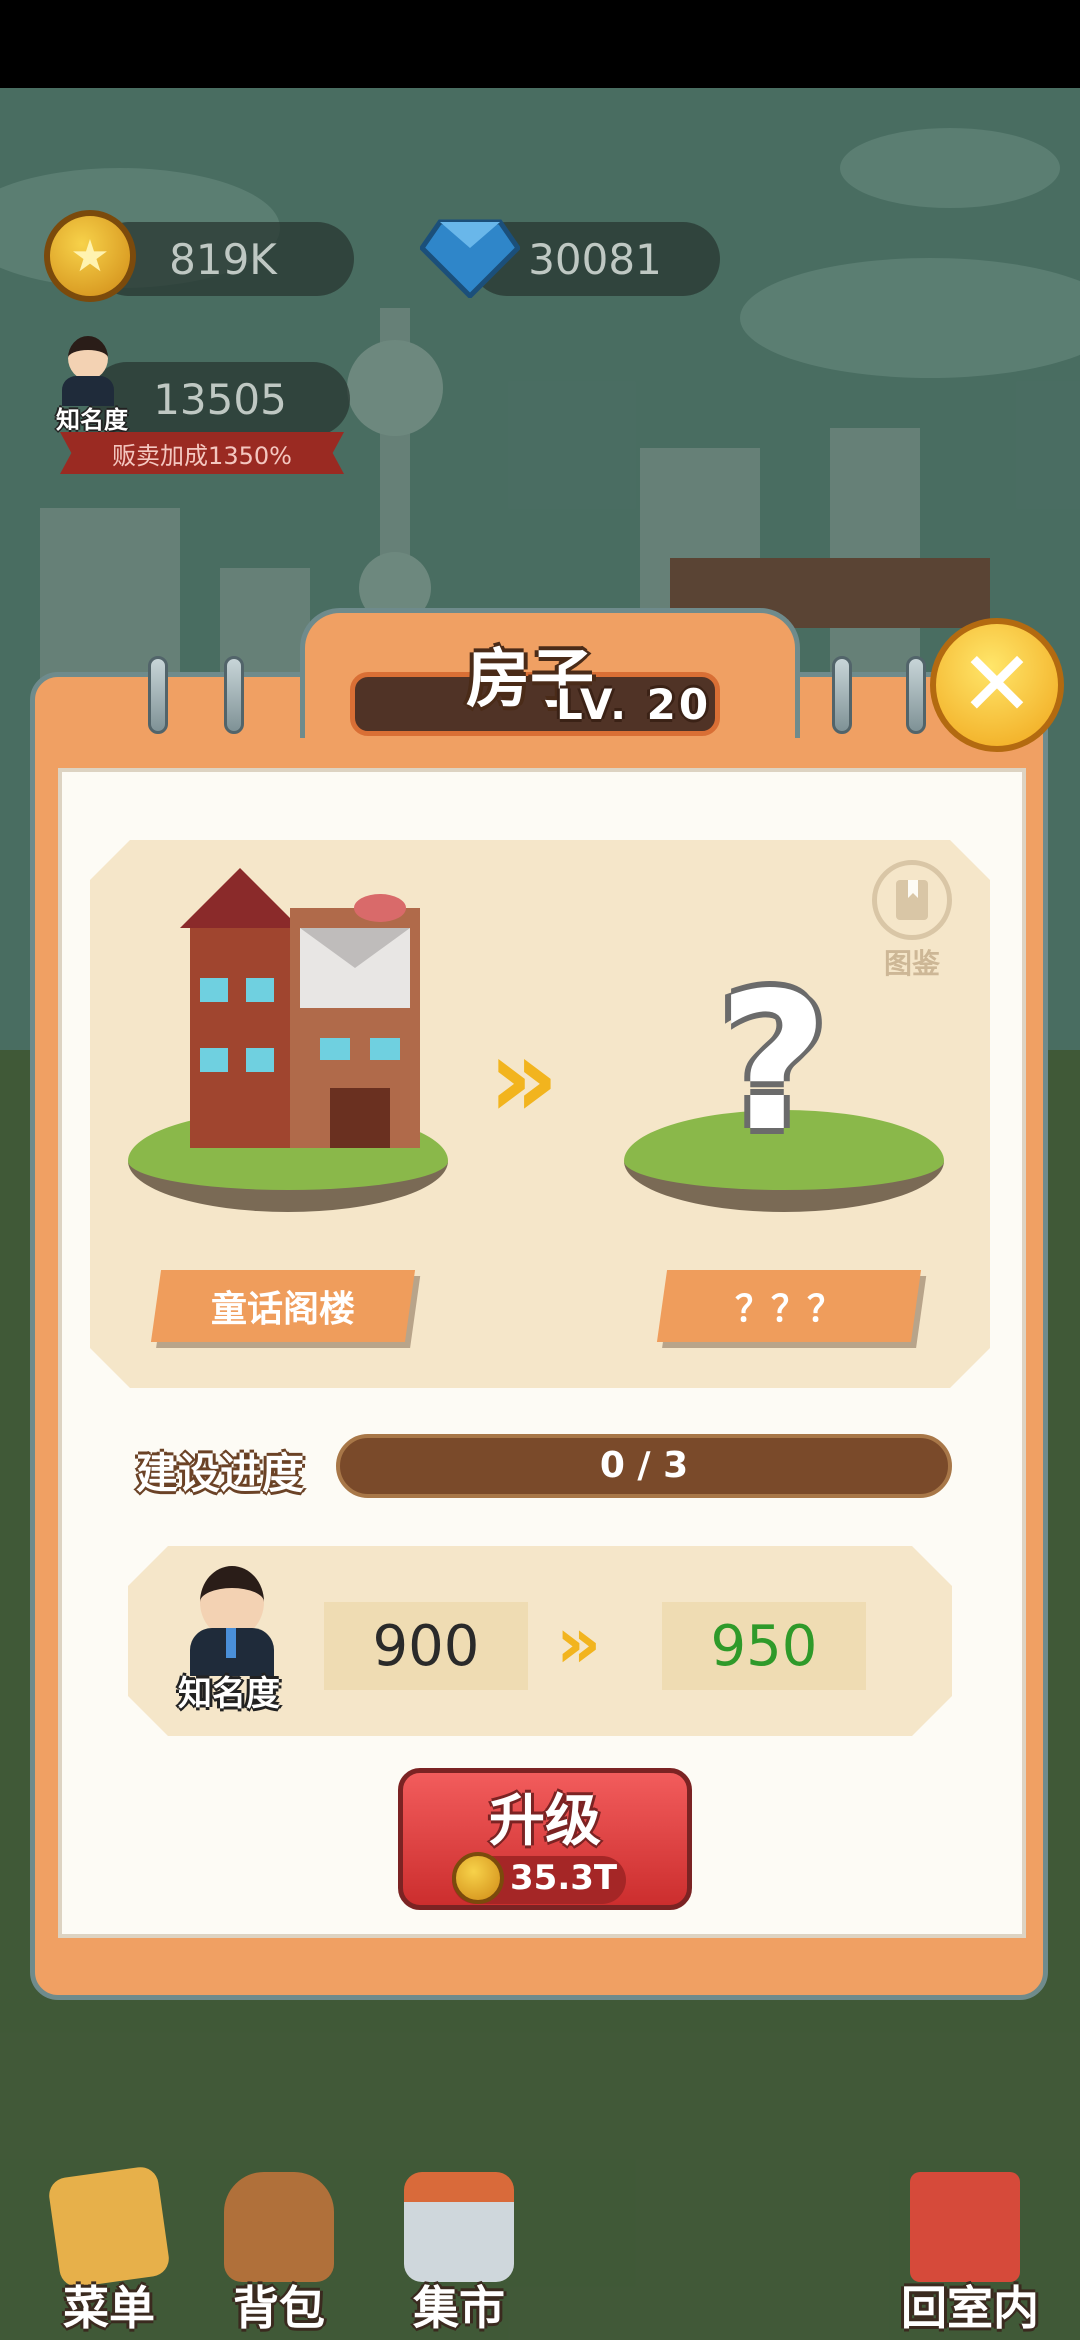 The width and height of the screenshot is (1080, 2340). Describe the element at coordinates (229, 1694) in the screenshot. I see `reputation-reward-label: 知名度` at that location.